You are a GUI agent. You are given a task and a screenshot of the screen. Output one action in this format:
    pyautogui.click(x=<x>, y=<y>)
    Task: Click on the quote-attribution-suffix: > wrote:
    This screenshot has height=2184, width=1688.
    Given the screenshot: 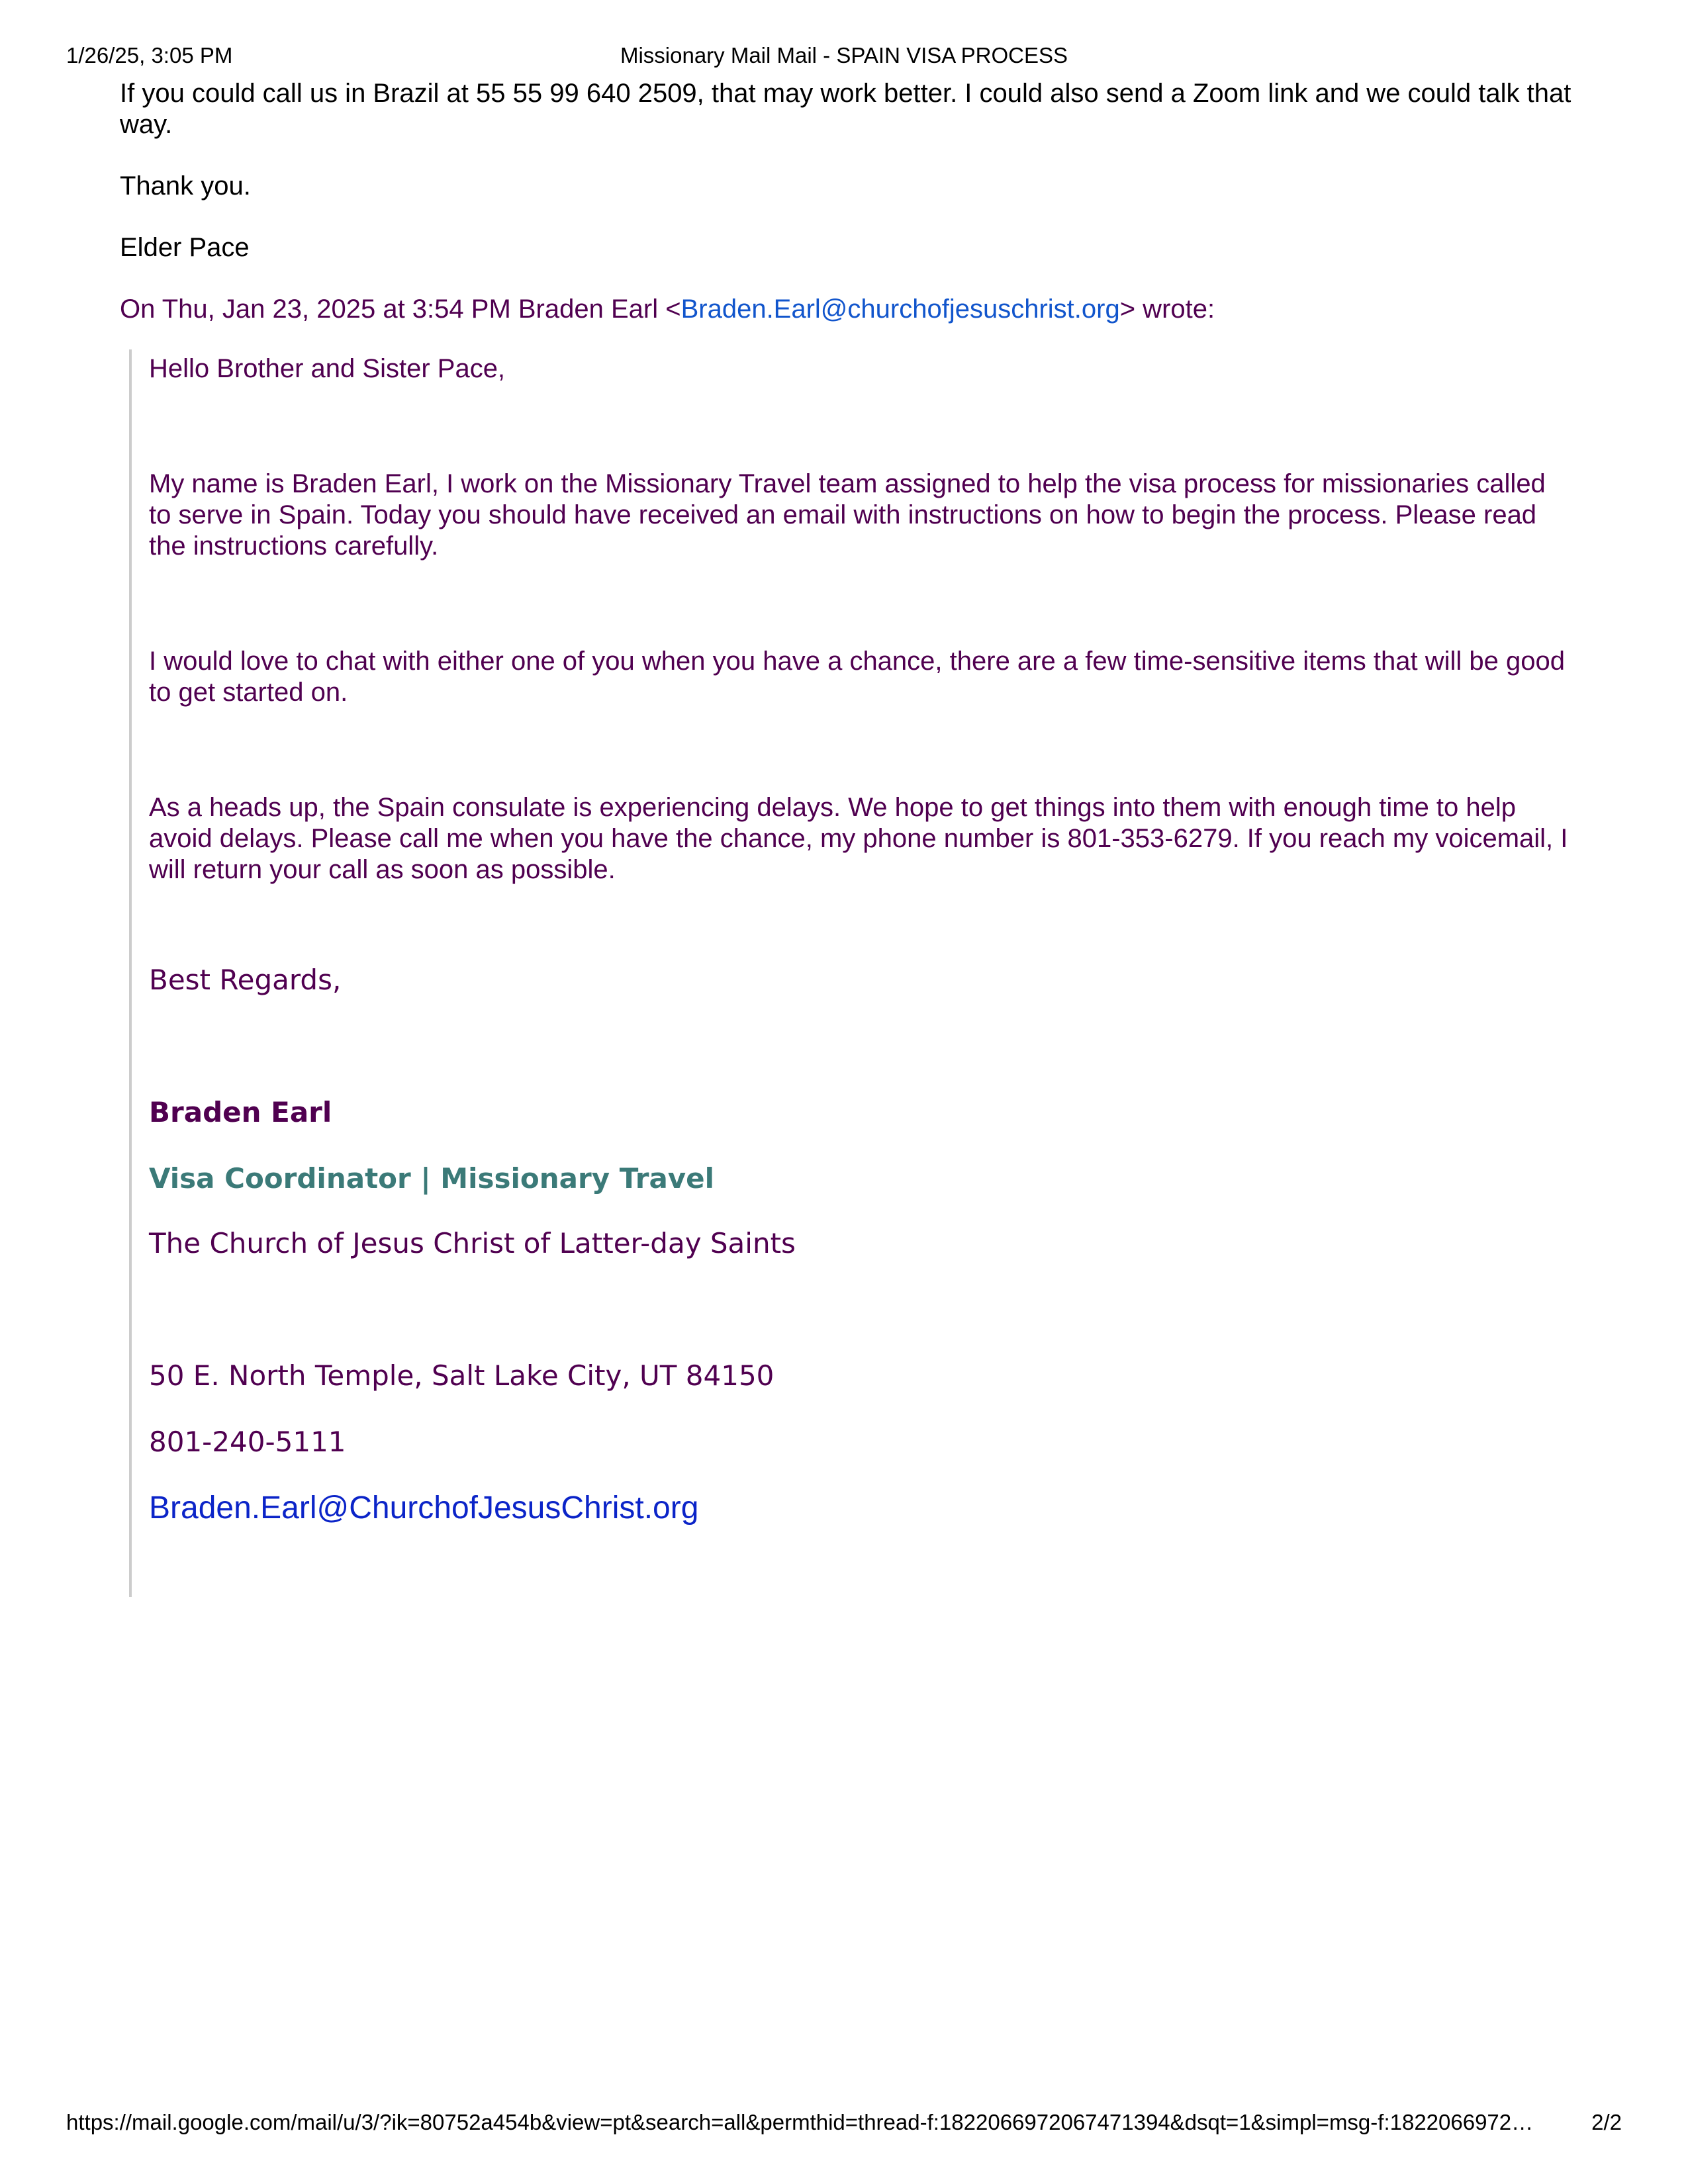 What is the action you would take?
    pyautogui.click(x=1167, y=309)
    